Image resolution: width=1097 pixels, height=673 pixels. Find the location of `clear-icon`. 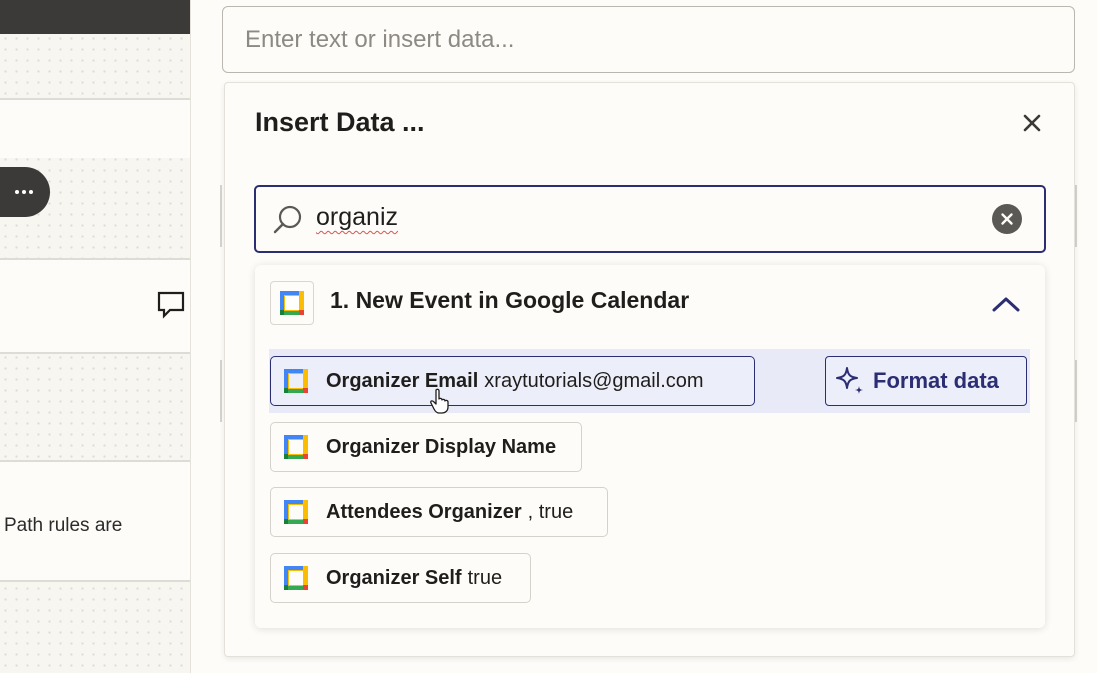

clear-icon is located at coordinates (1007, 219).